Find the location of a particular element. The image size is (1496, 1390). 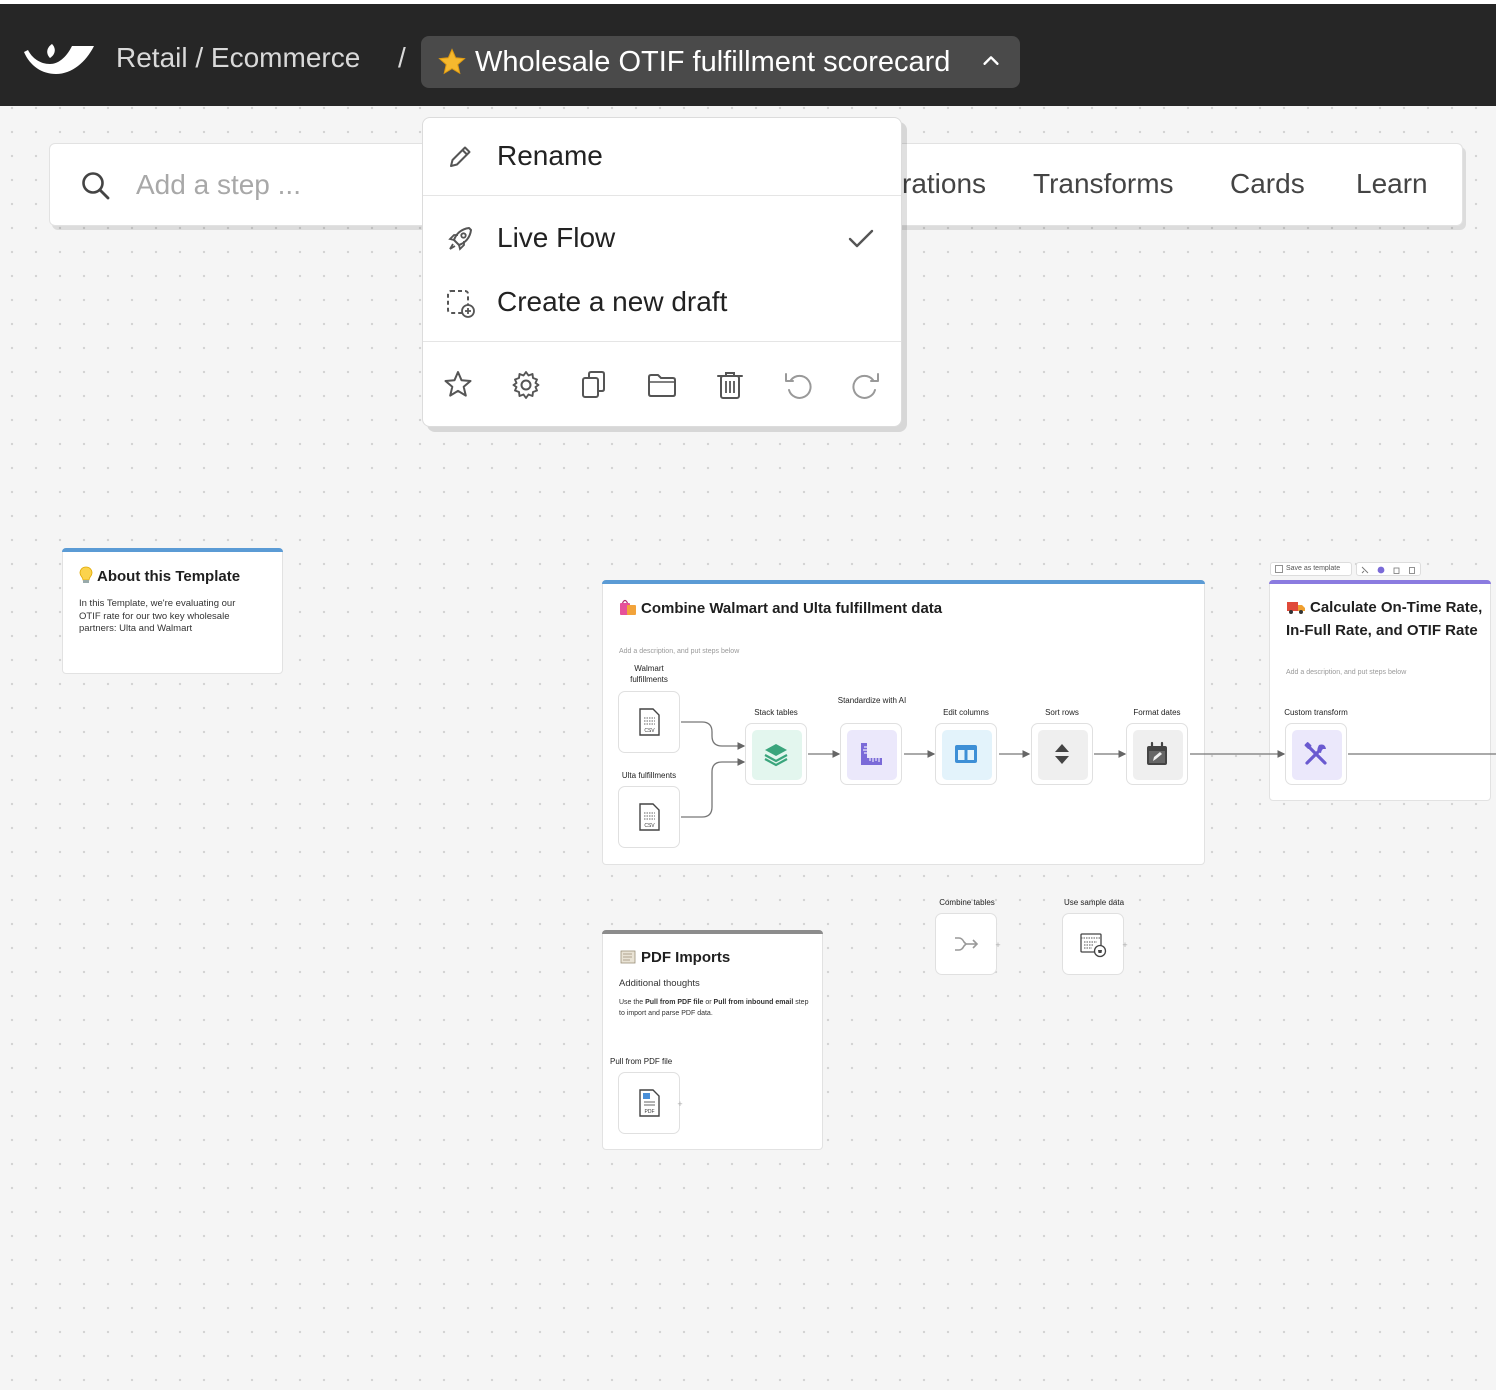

combine-tables-node is located at coordinates (966, 944).